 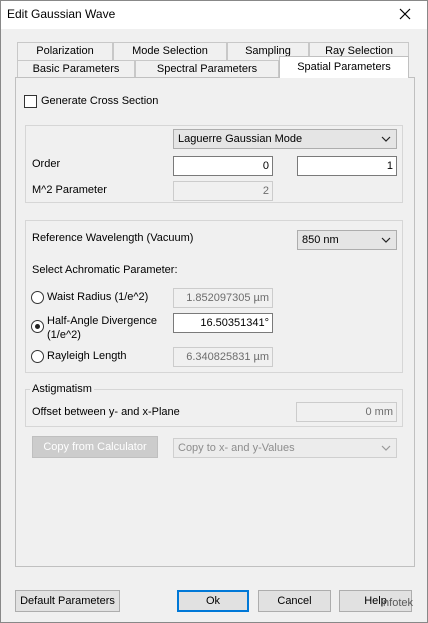 What do you see at coordinates (105, 270) in the screenshot?
I see `achromatic-parameter-label: Select Achromatic Parameter:` at bounding box center [105, 270].